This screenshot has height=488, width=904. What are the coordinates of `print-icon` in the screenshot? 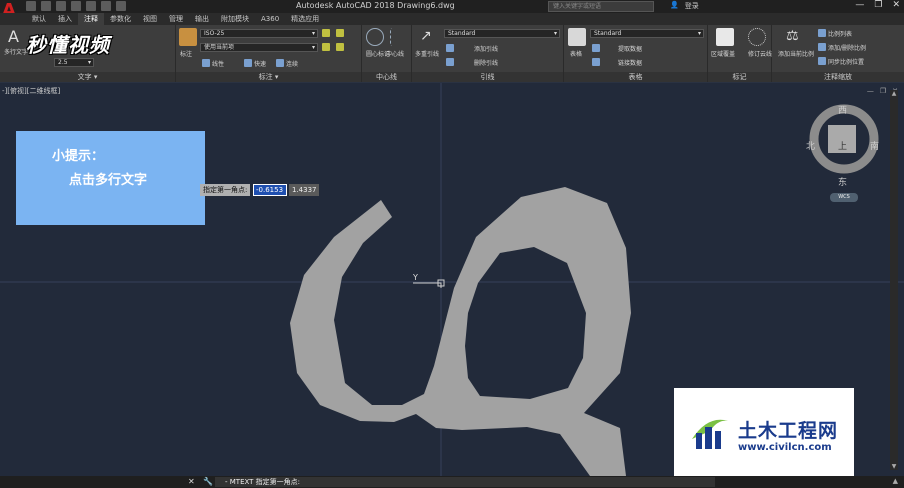 It's located at (91, 6).